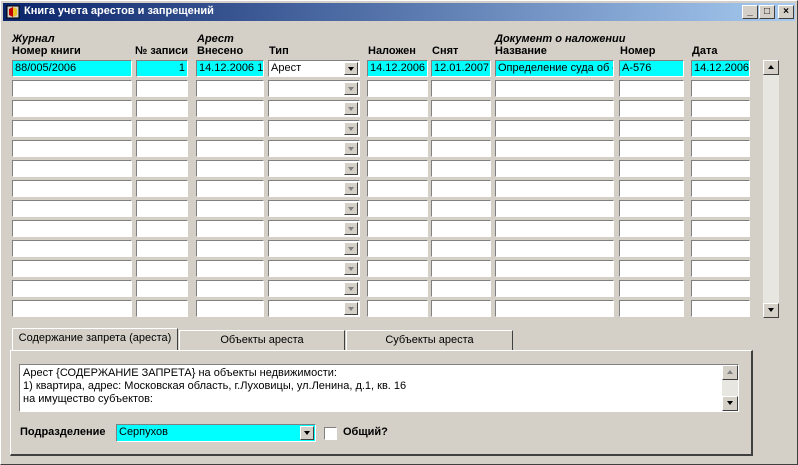 The width and height of the screenshot is (798, 465). What do you see at coordinates (230, 68) in the screenshot?
I see `cell-entered: 14.12.2006 1` at bounding box center [230, 68].